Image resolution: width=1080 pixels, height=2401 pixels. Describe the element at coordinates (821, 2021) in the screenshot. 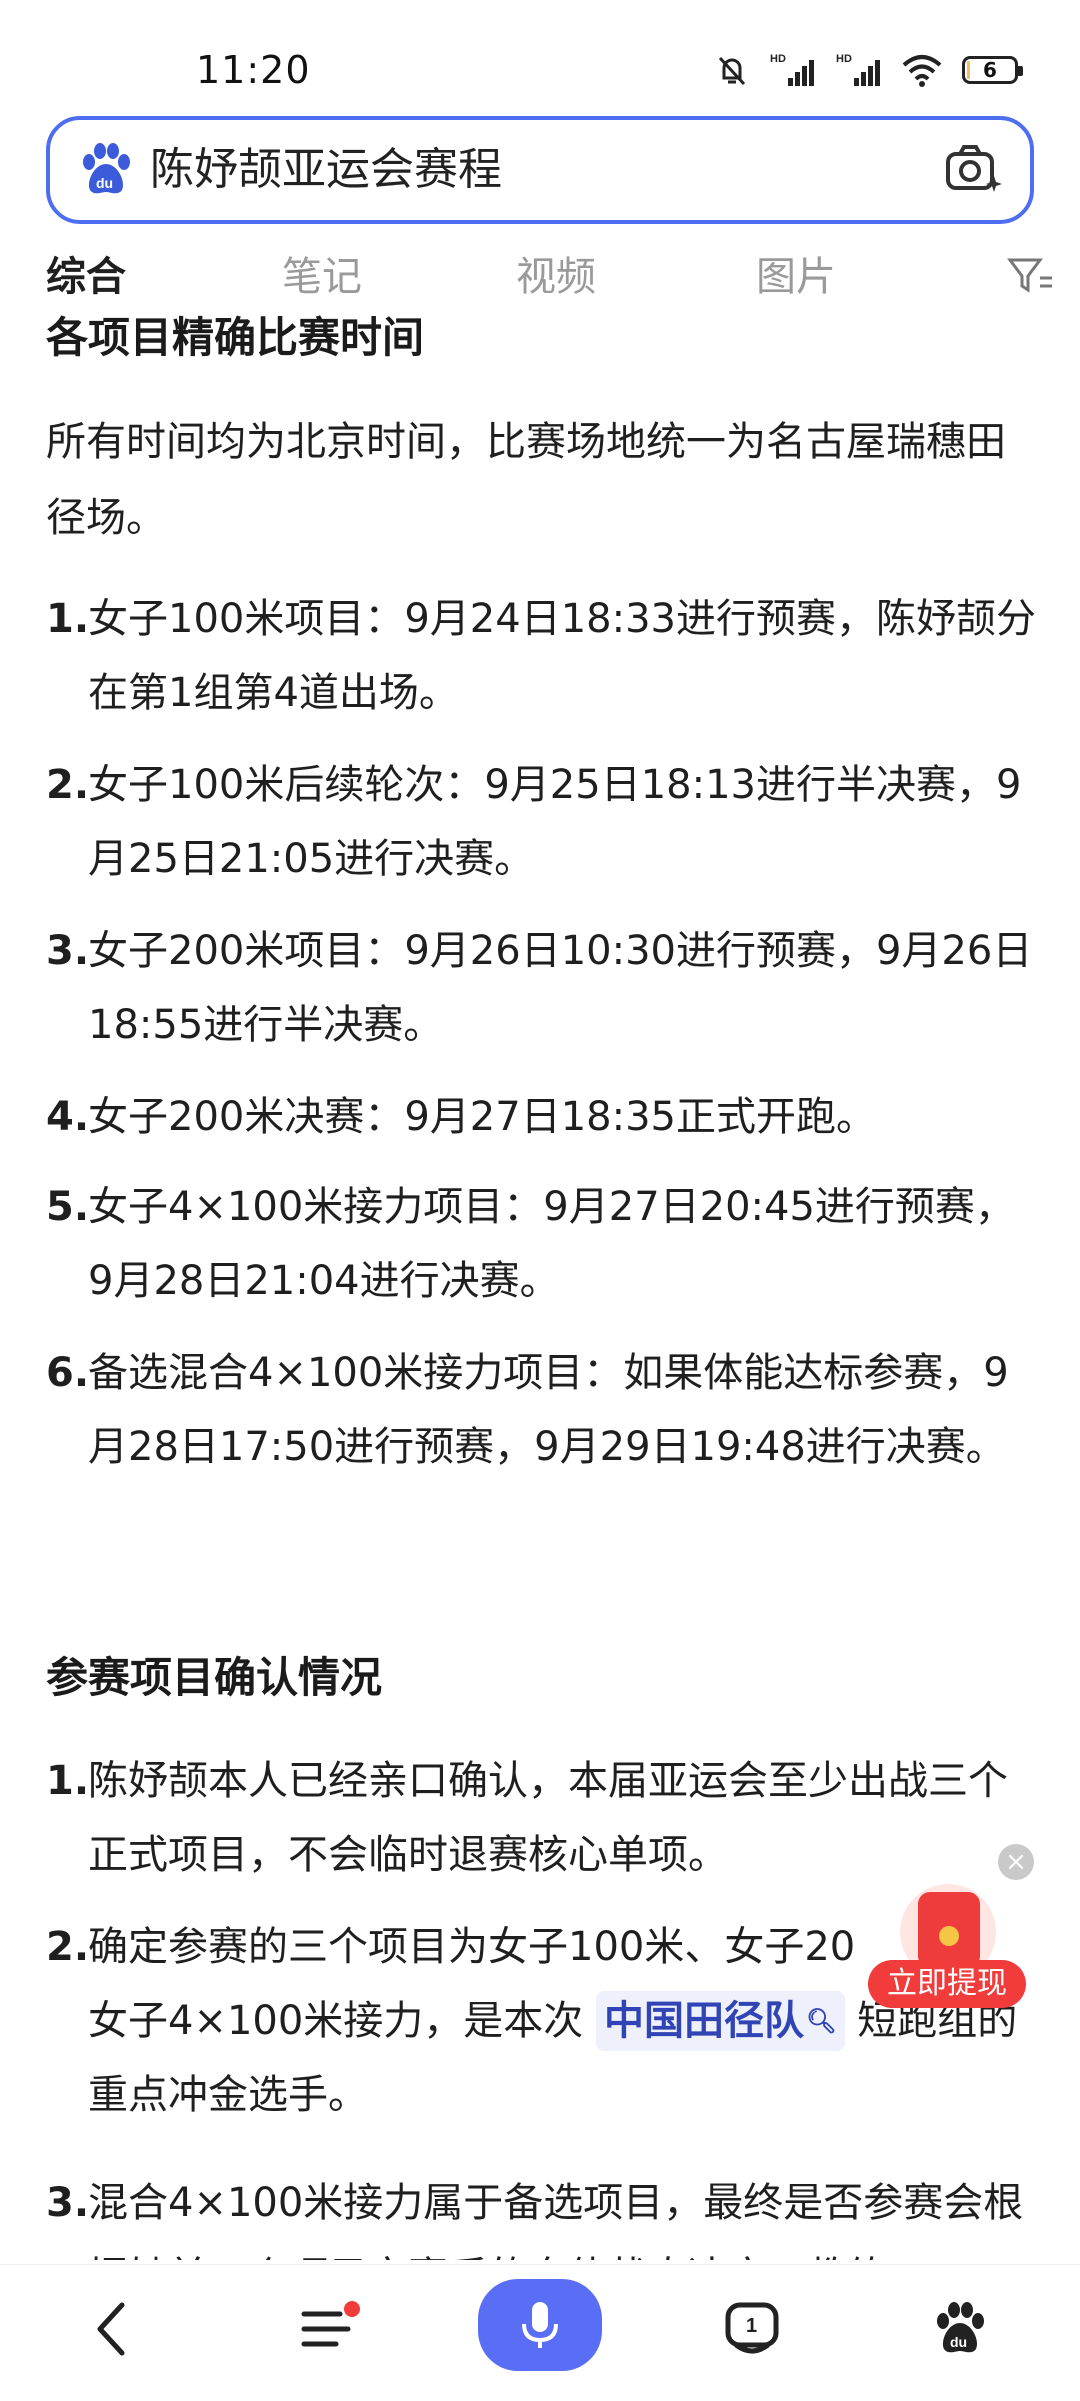

I see `search-icon: 🔍︎` at that location.